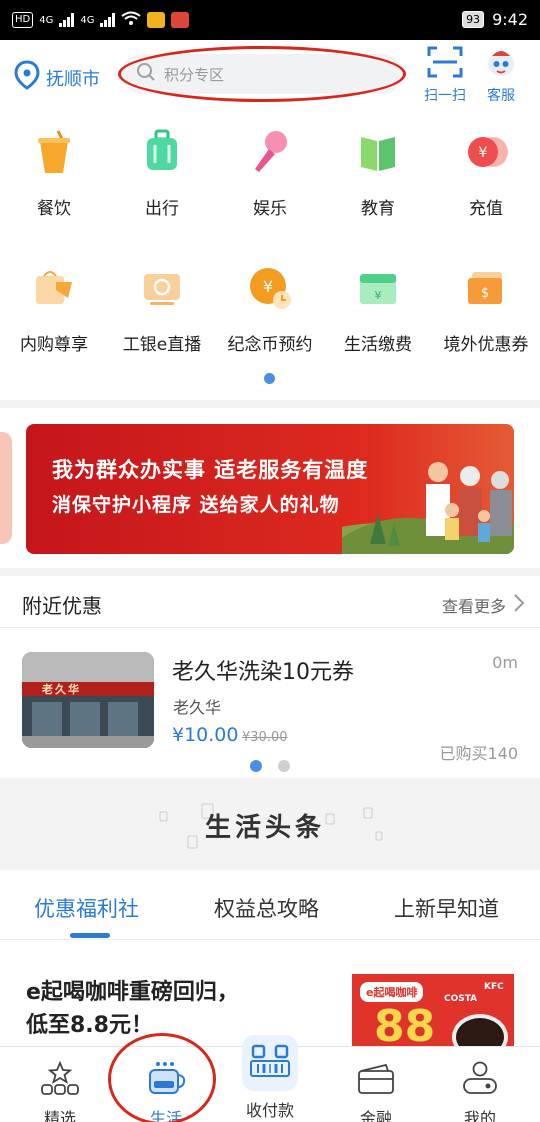  I want to click on nav-featured: 精选, so click(60, 1091).